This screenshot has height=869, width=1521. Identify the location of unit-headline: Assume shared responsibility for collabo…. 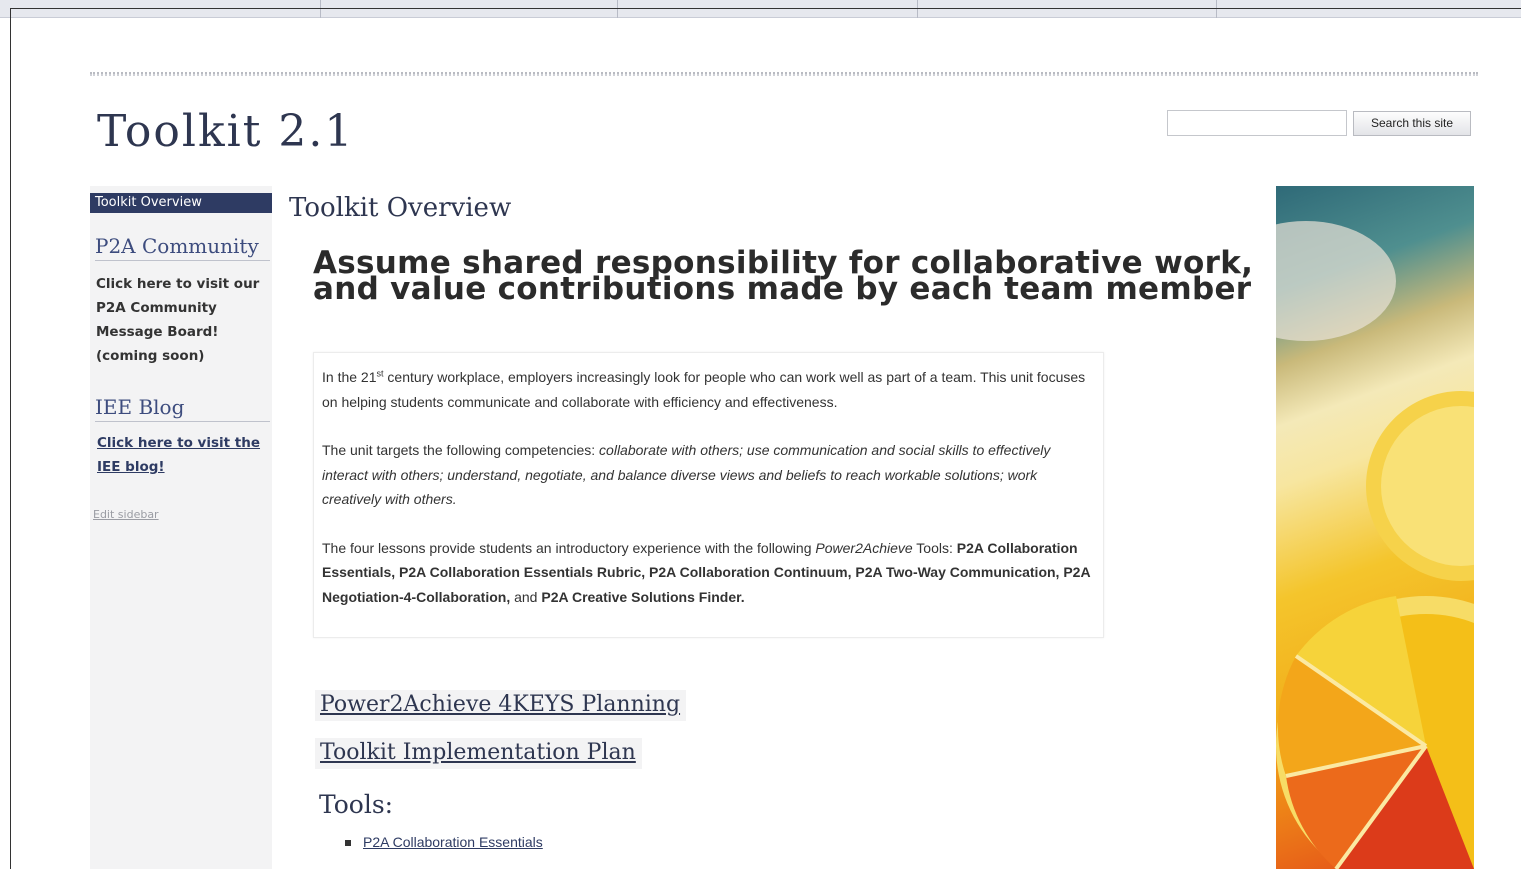
(783, 276).